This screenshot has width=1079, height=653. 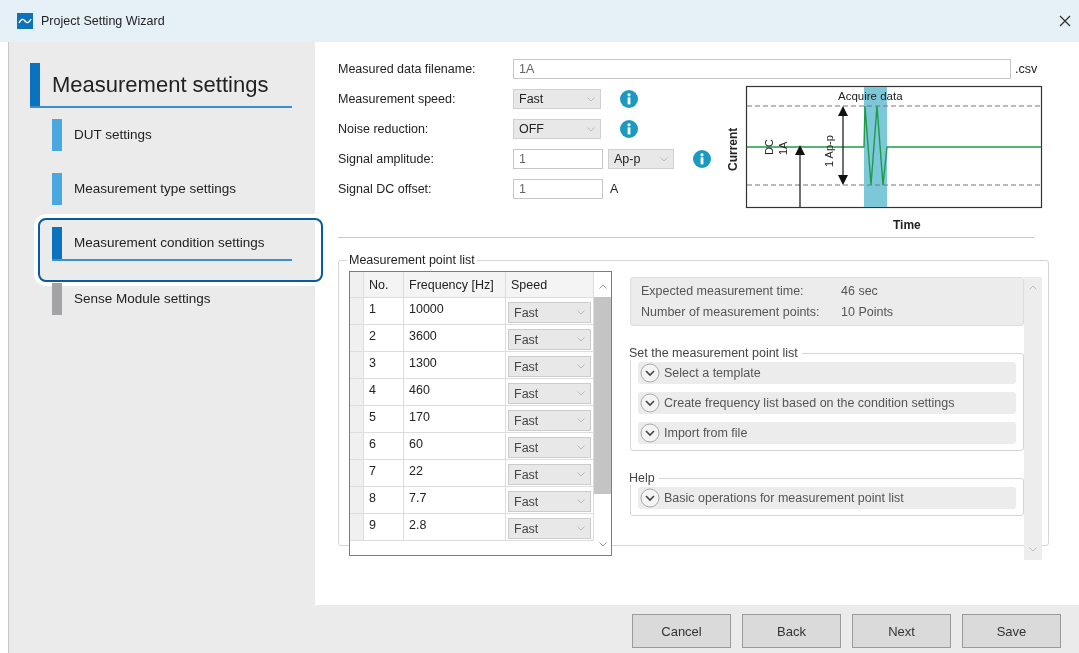 What do you see at coordinates (827, 498) in the screenshot?
I see `expander: Basic operations for measurement point list` at bounding box center [827, 498].